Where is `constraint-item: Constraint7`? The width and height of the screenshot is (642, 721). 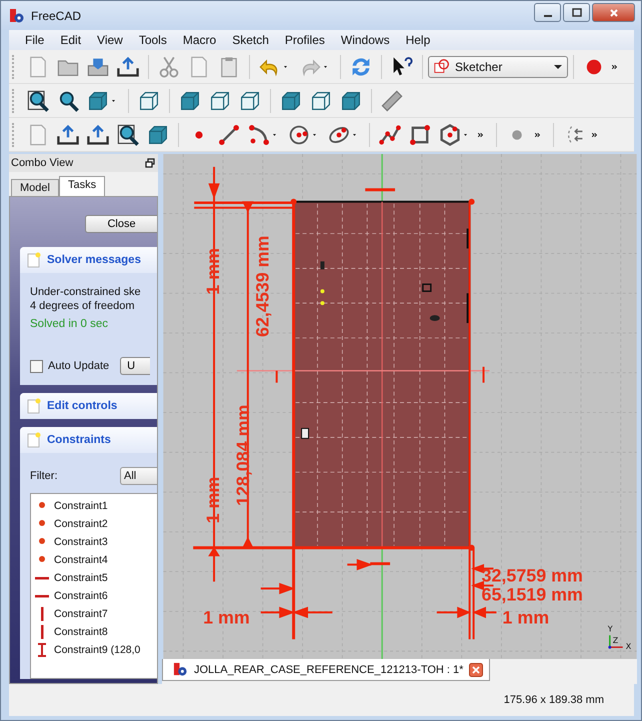
constraint-item: Constraint7 is located at coordinates (81, 614).